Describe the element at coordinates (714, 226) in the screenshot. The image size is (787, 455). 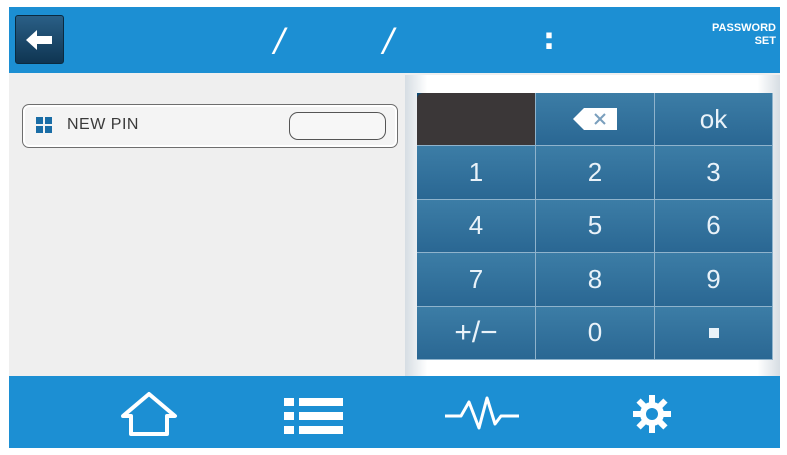
I see `key-6: 6` at that location.